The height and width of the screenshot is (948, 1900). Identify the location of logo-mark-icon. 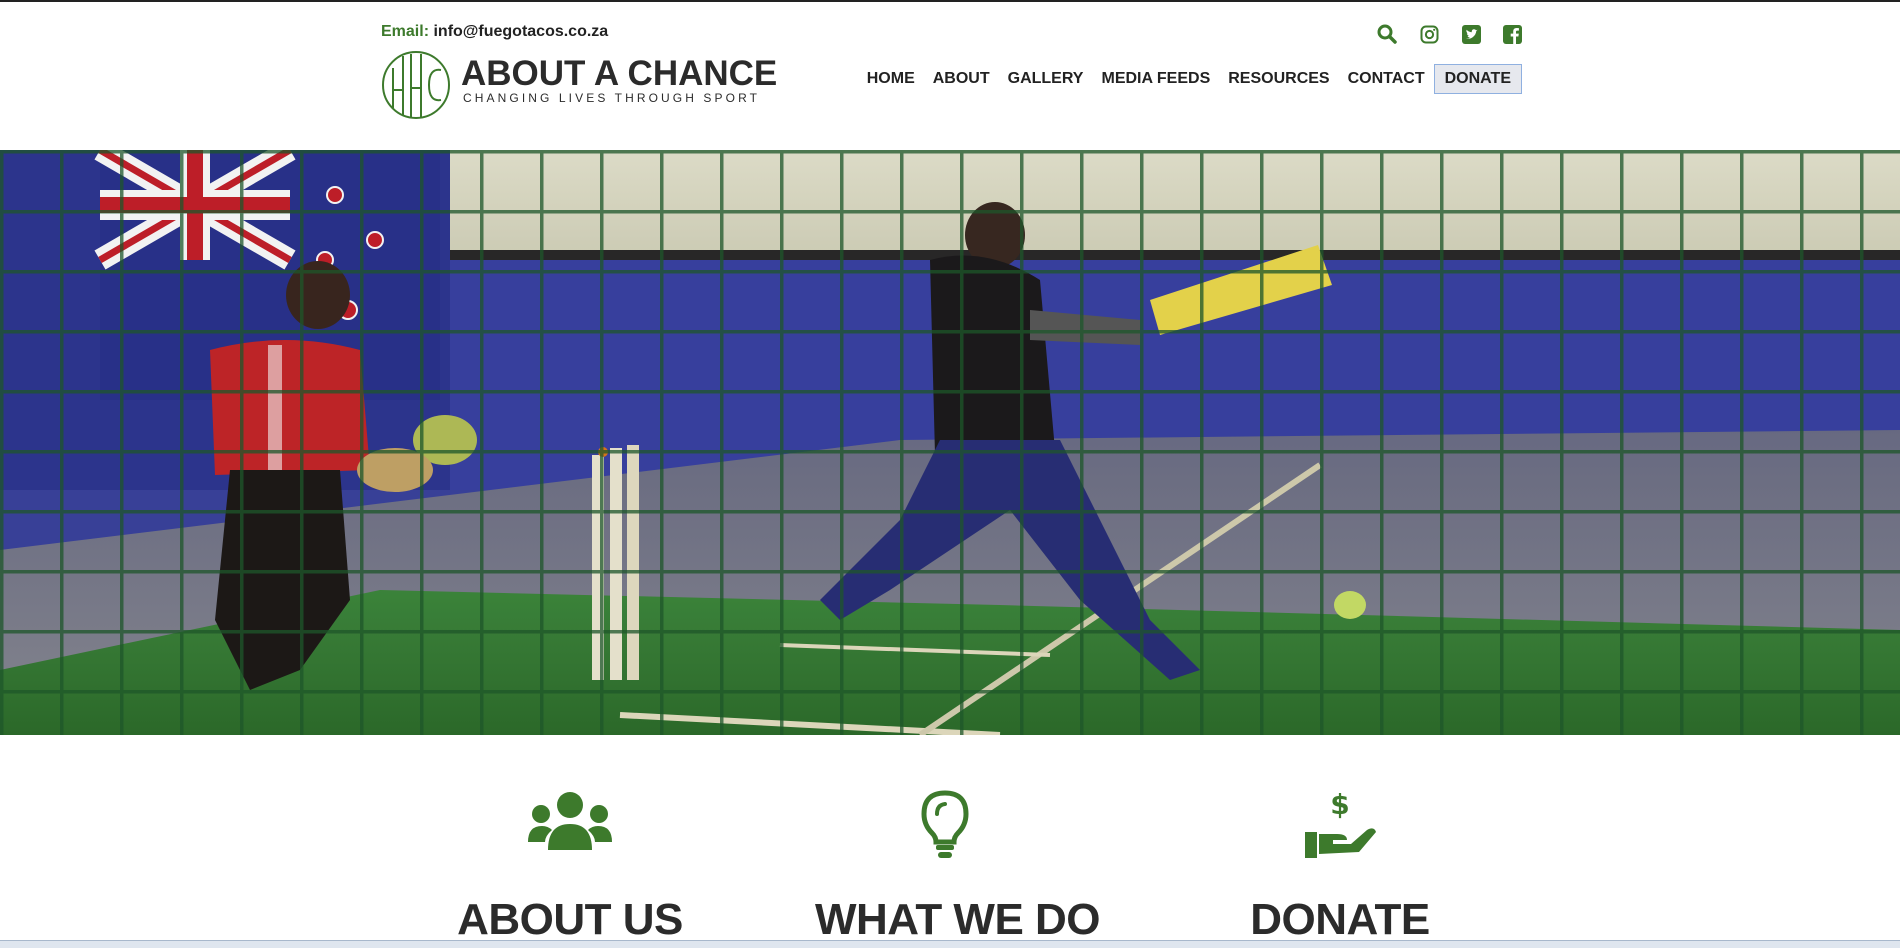
(416, 85).